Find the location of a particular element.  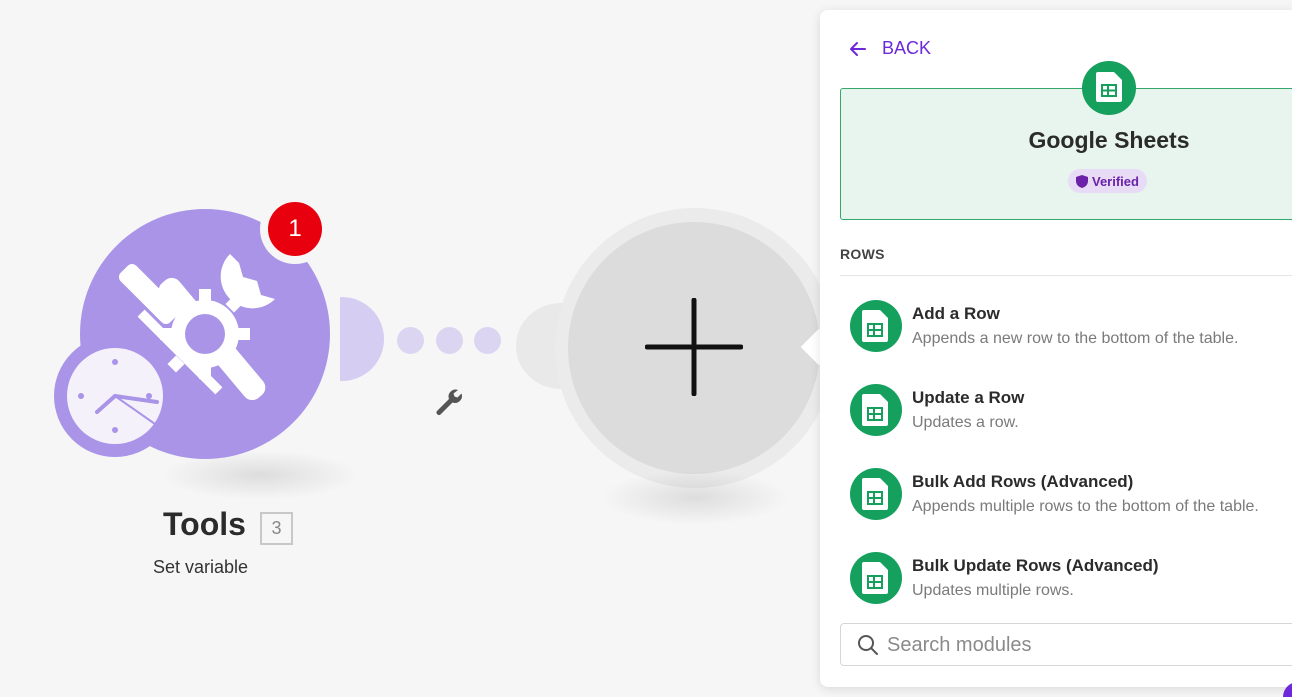

notification-count: 1 is located at coordinates (295, 229).